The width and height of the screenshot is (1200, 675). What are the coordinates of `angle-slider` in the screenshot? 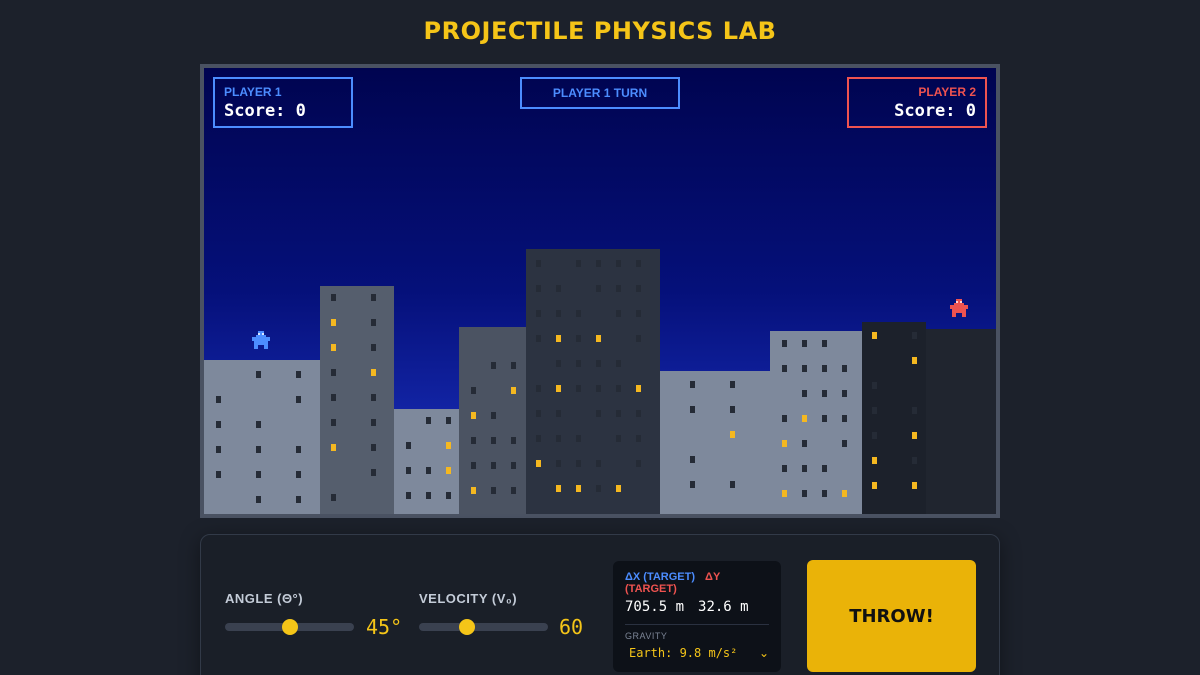 It's located at (289, 627).